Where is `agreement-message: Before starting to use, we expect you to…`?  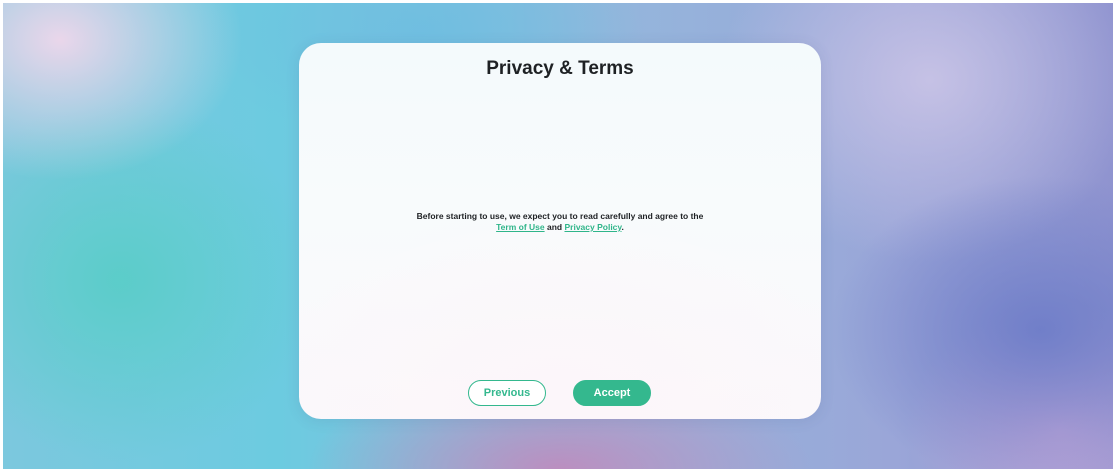 agreement-message: Before starting to use, we expect you to… is located at coordinates (560, 222).